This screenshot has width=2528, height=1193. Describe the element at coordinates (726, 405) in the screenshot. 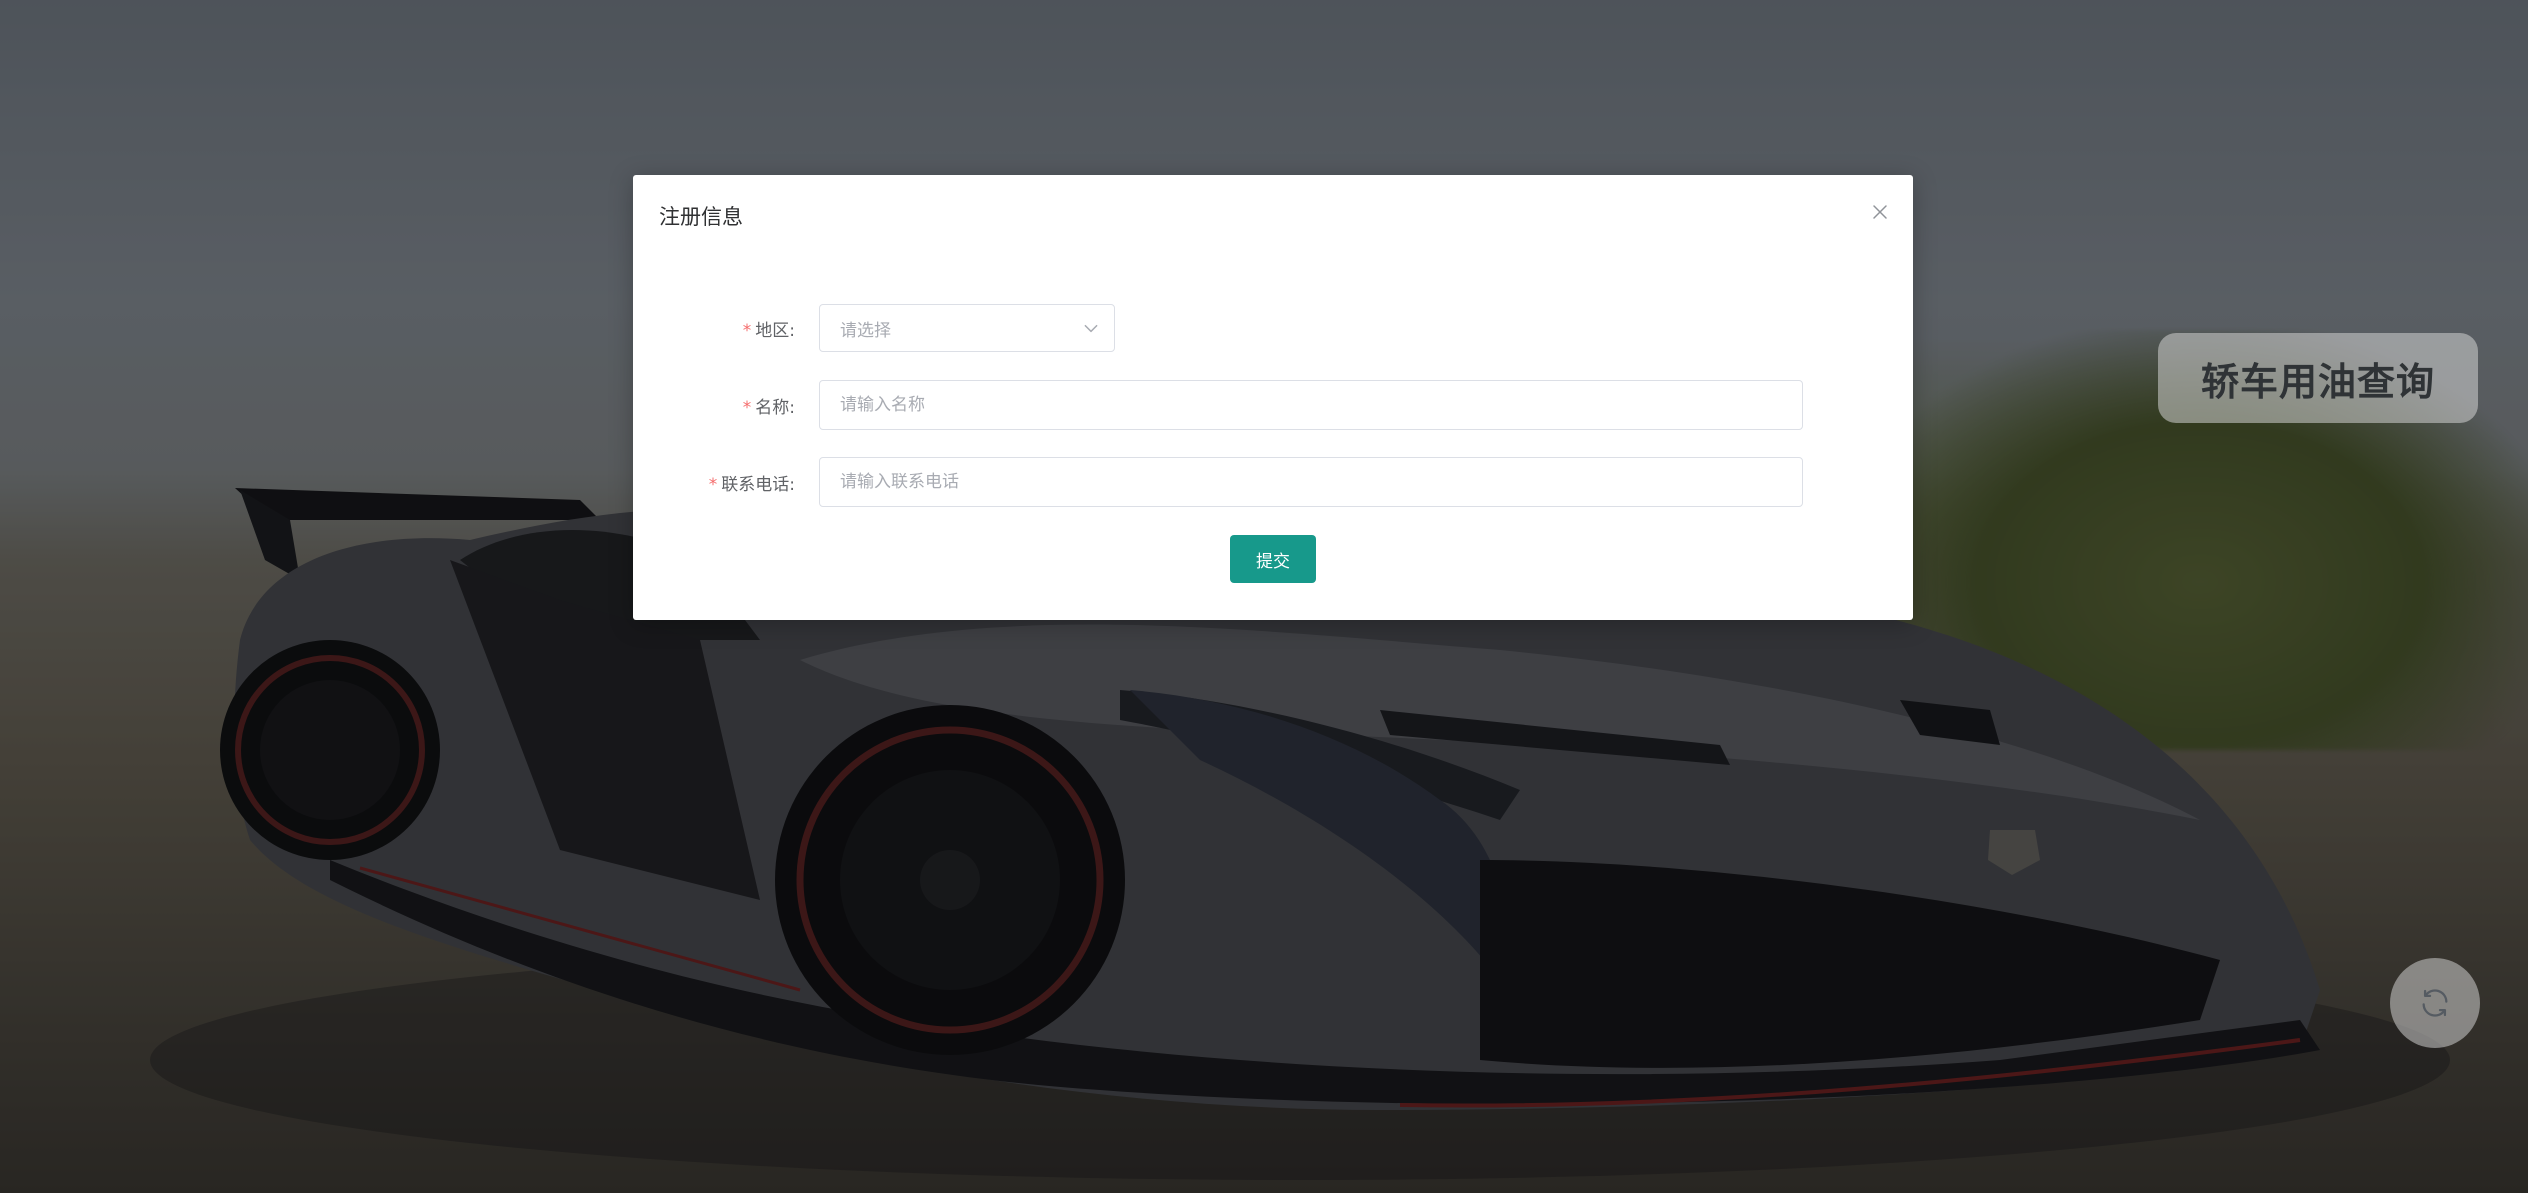

I see `name-label: * 名称:` at that location.